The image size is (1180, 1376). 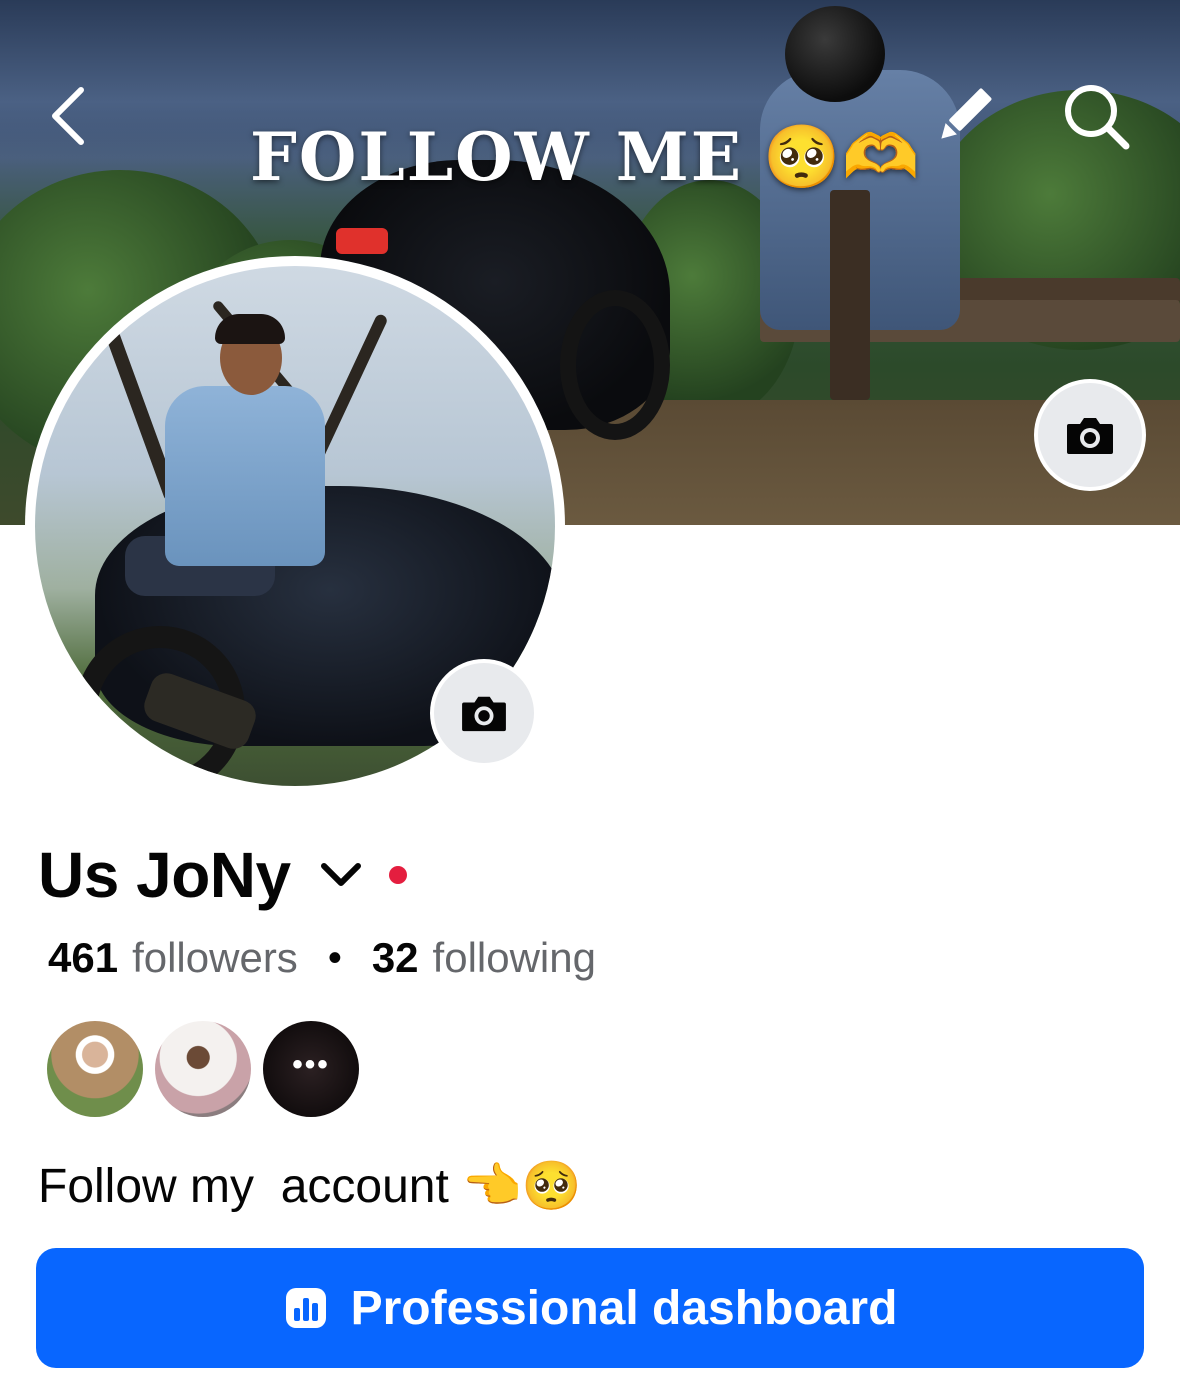 I want to click on edit-profile-picture-button, so click(x=484, y=713).